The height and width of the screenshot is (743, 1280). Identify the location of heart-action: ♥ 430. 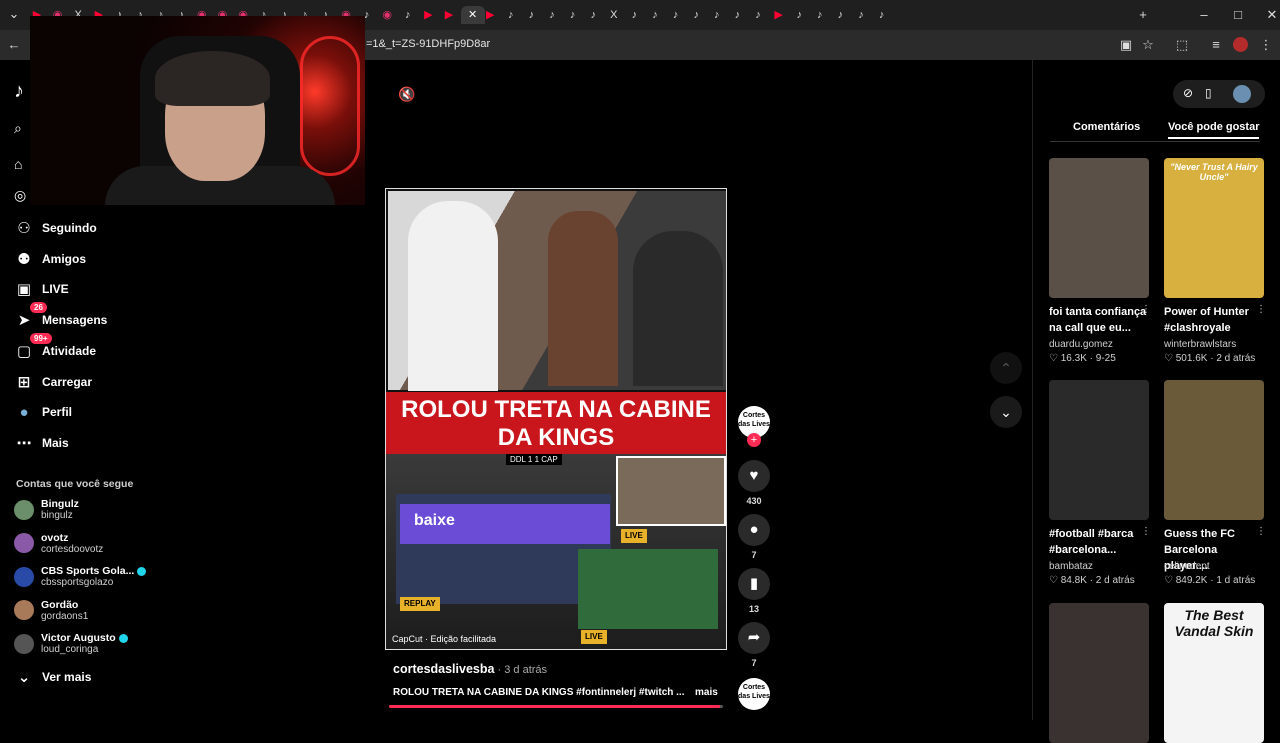
(754, 483).